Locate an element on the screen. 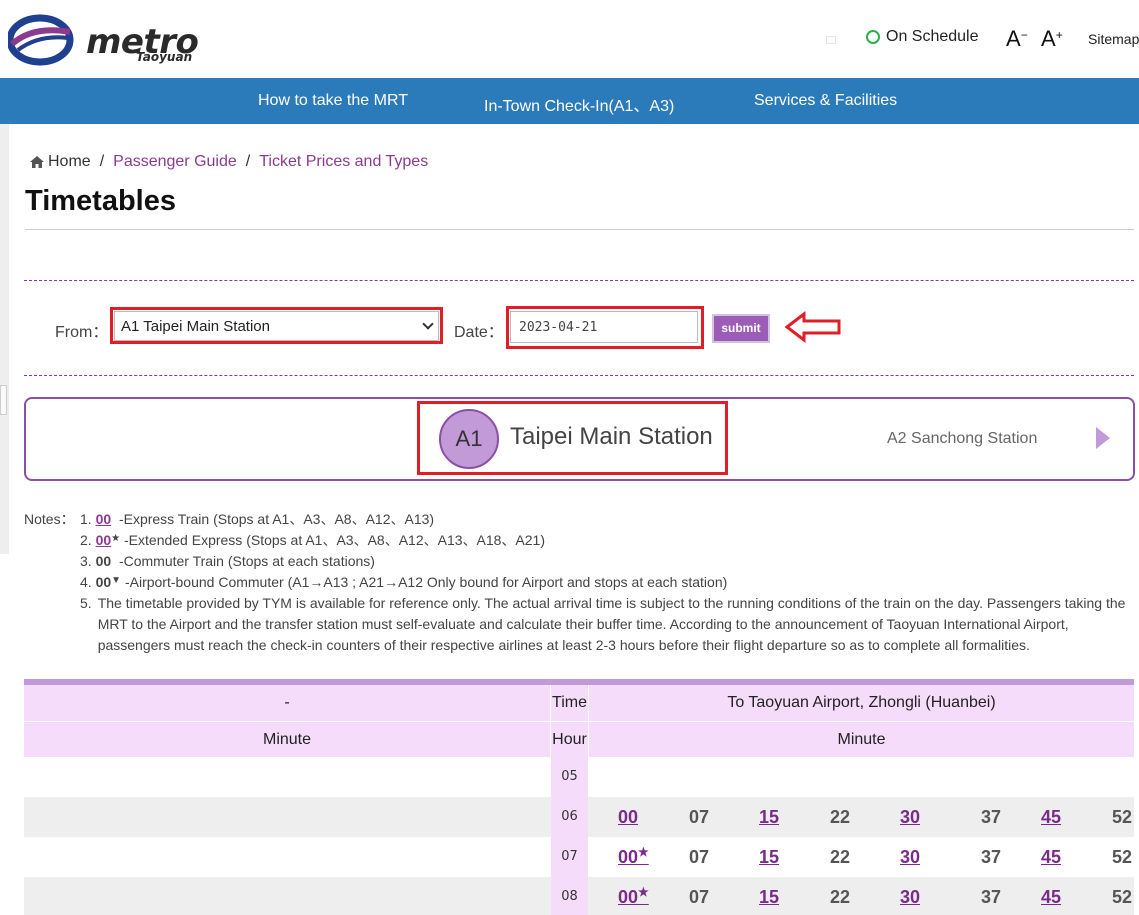  breadcrumb-home: Home is located at coordinates (60, 162).